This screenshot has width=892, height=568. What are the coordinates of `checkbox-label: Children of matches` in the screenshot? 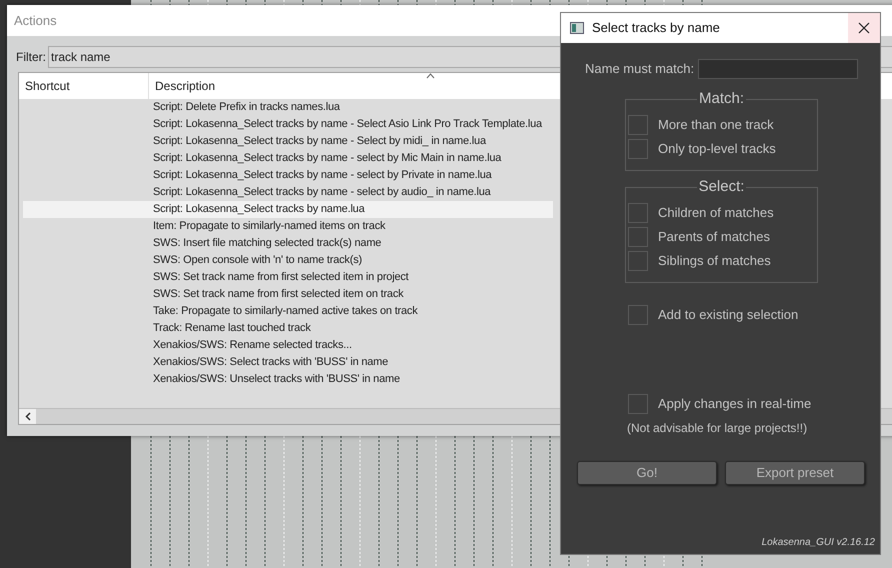 It's located at (716, 213).